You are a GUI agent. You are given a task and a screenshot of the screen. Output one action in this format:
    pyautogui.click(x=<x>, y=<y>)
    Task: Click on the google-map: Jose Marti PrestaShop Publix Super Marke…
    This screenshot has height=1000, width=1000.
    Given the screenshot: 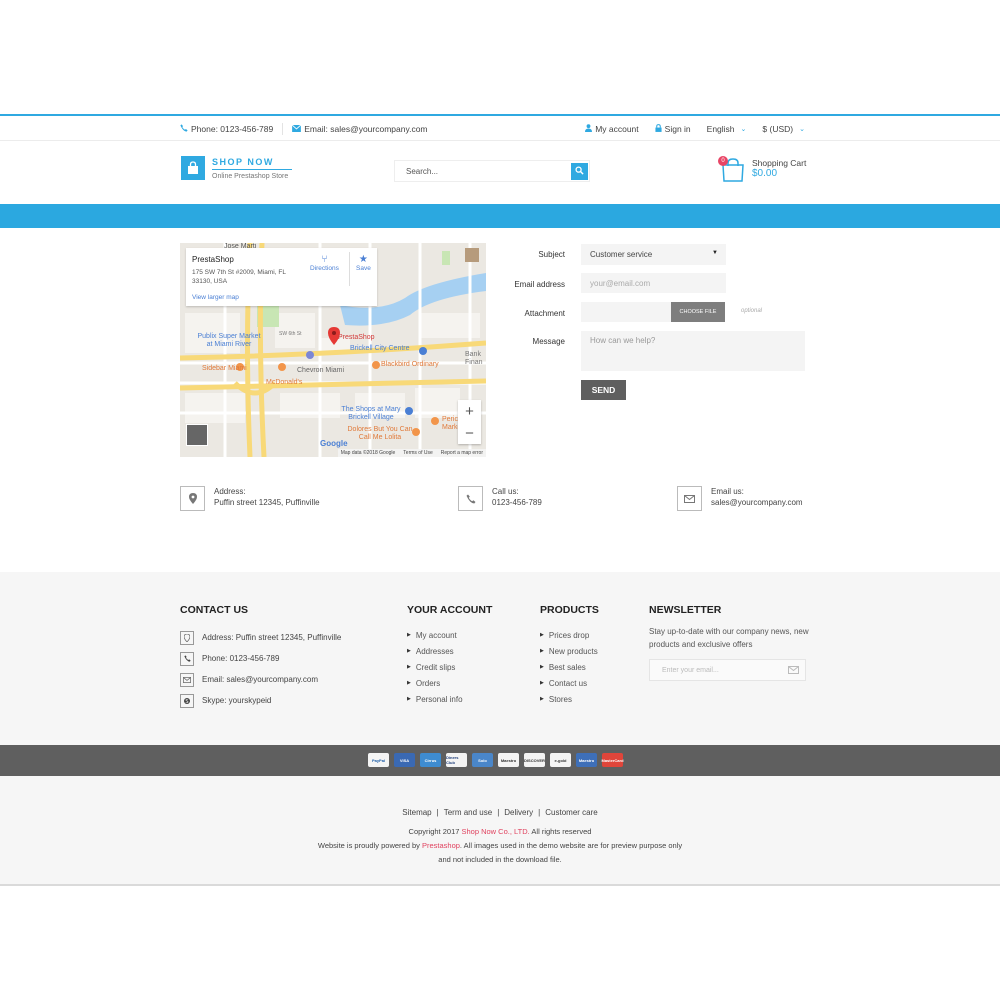 What is the action you would take?
    pyautogui.click(x=333, y=350)
    